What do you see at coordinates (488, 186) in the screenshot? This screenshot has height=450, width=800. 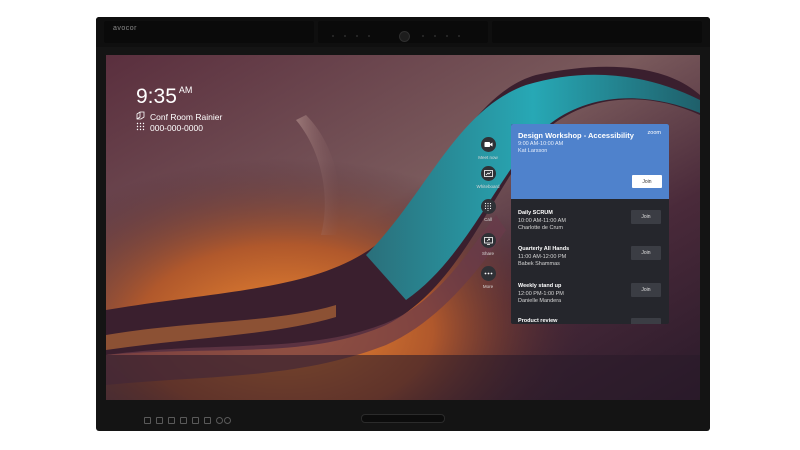 I see `whiteboard-label: Whiteboard` at bounding box center [488, 186].